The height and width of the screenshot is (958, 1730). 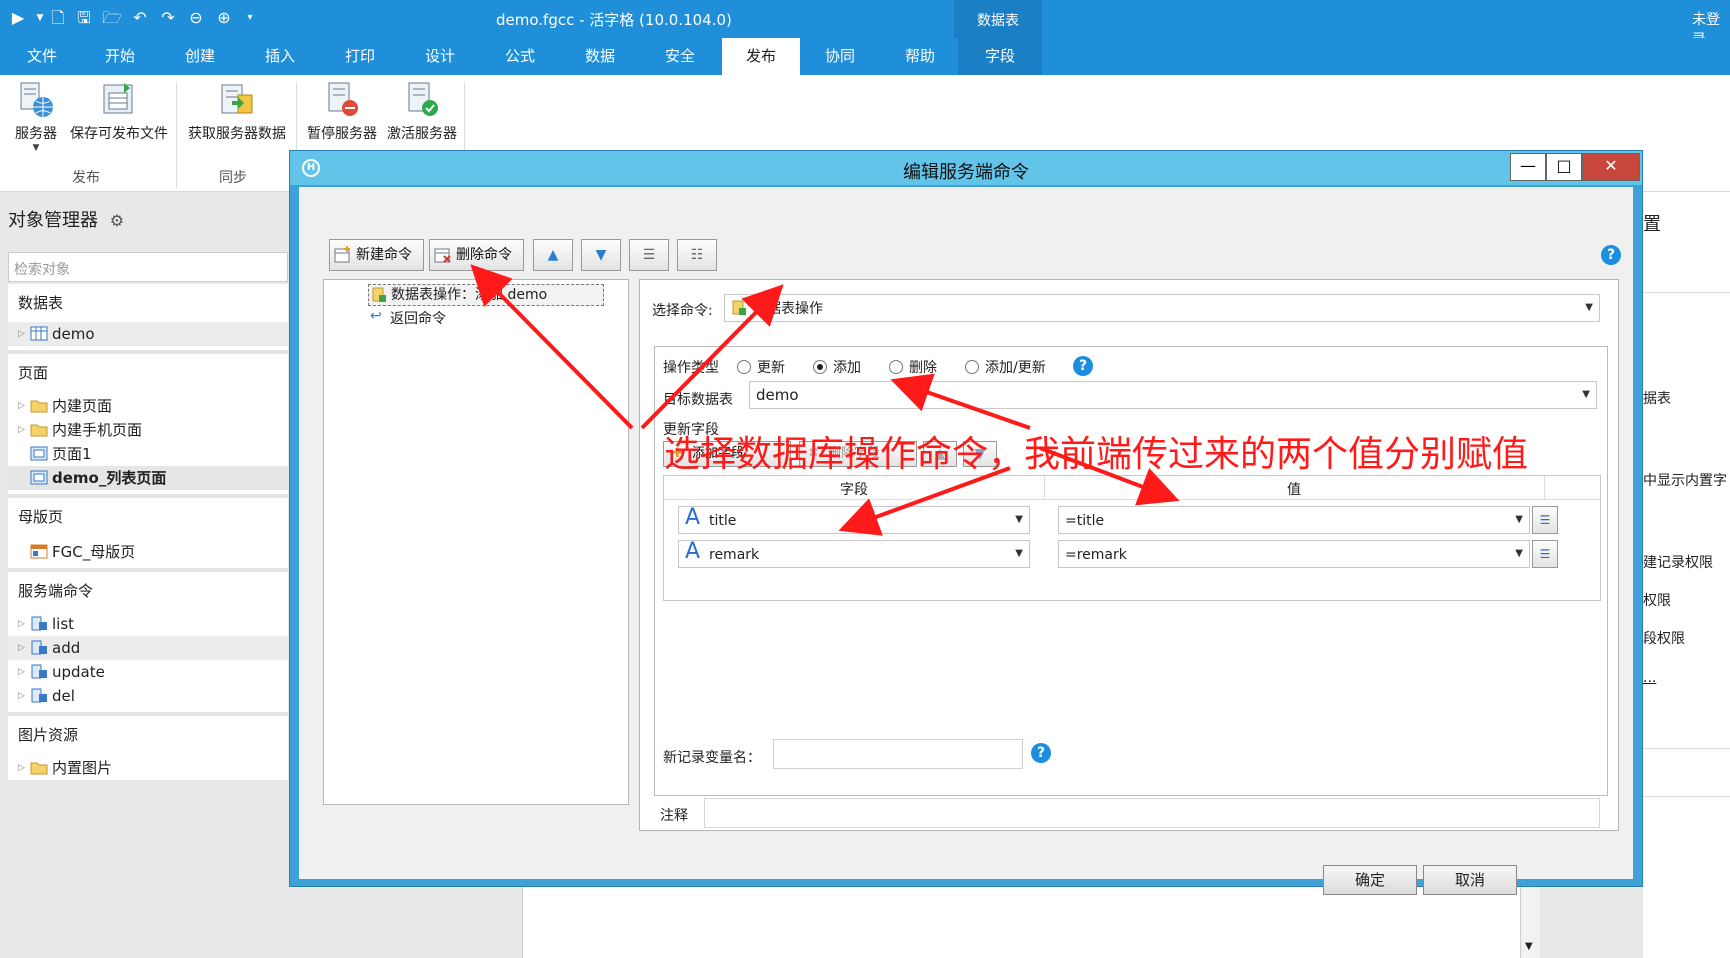 I want to click on annotation-arrows, so click(x=825, y=400).